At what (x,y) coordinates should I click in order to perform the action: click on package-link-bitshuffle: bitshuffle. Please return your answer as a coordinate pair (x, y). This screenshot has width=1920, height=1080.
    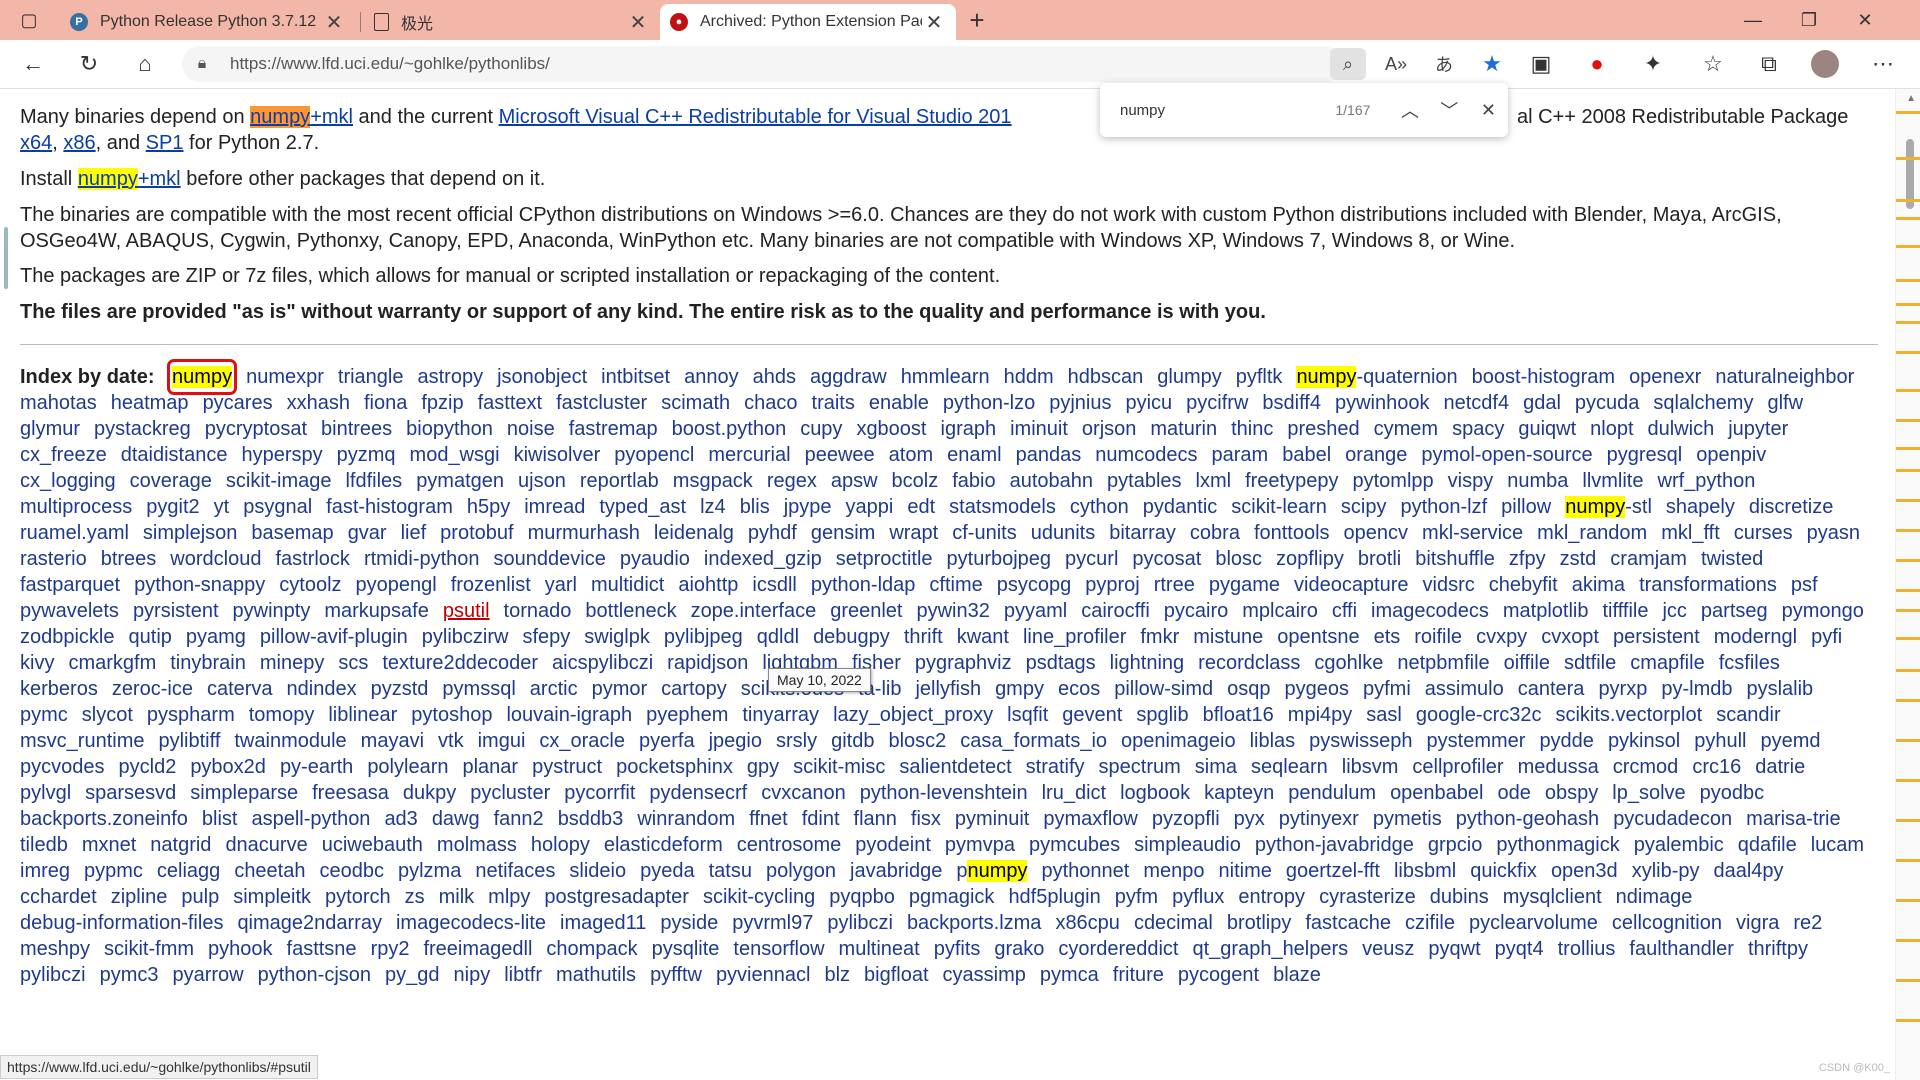
    Looking at the image, I should click on (1455, 559).